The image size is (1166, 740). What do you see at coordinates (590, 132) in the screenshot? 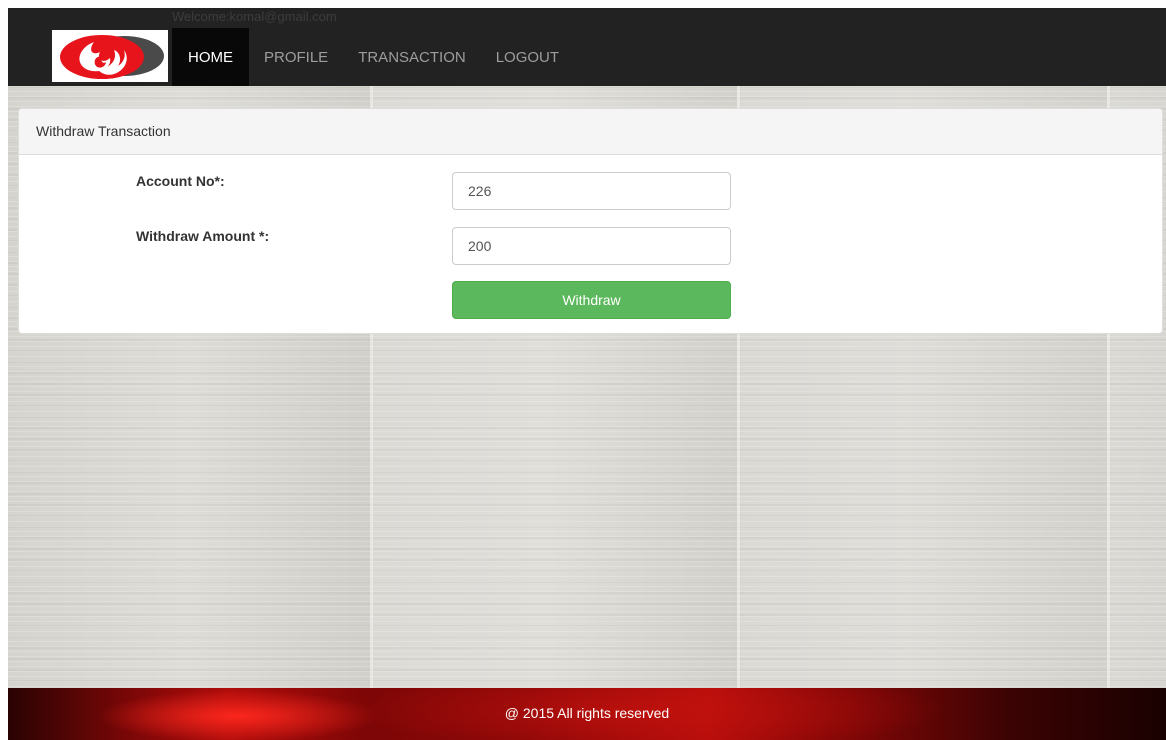
I see `panel-title: Withdraw Transaction` at bounding box center [590, 132].